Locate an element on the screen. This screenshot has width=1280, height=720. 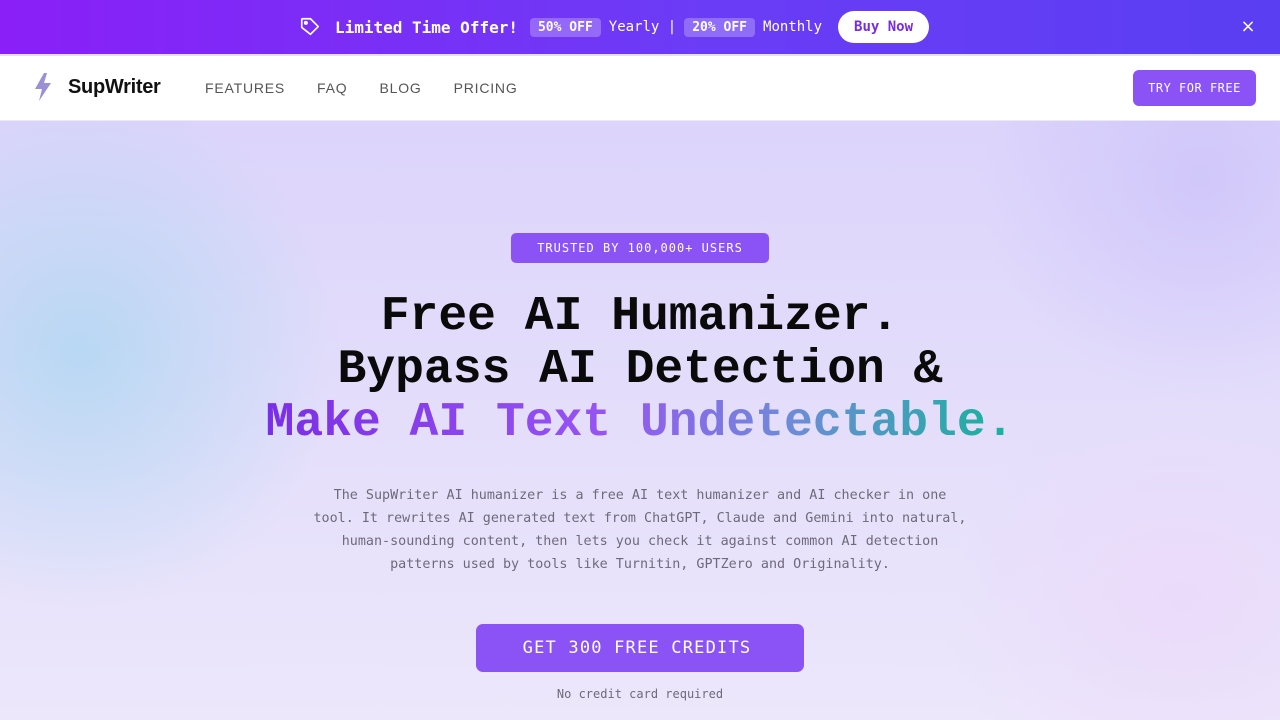
yearly-label: Yearly | is located at coordinates (642, 27).